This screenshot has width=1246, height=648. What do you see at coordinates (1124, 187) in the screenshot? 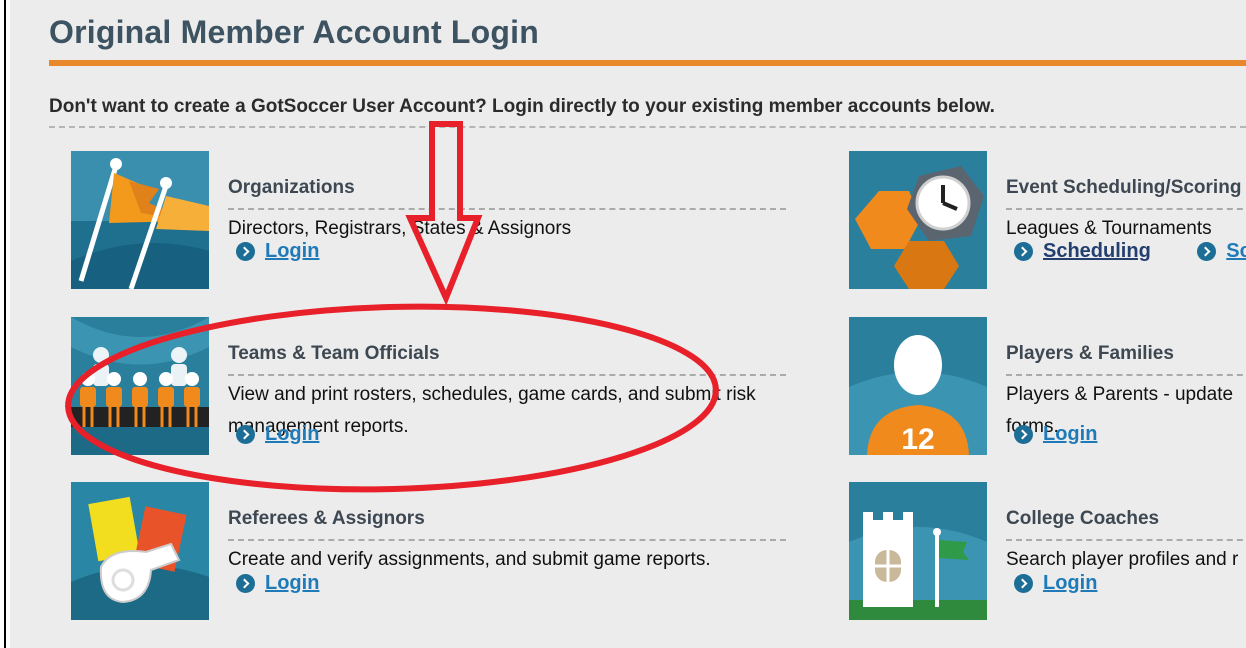
I see `account-title: Event Scheduling/Scoring` at bounding box center [1124, 187].